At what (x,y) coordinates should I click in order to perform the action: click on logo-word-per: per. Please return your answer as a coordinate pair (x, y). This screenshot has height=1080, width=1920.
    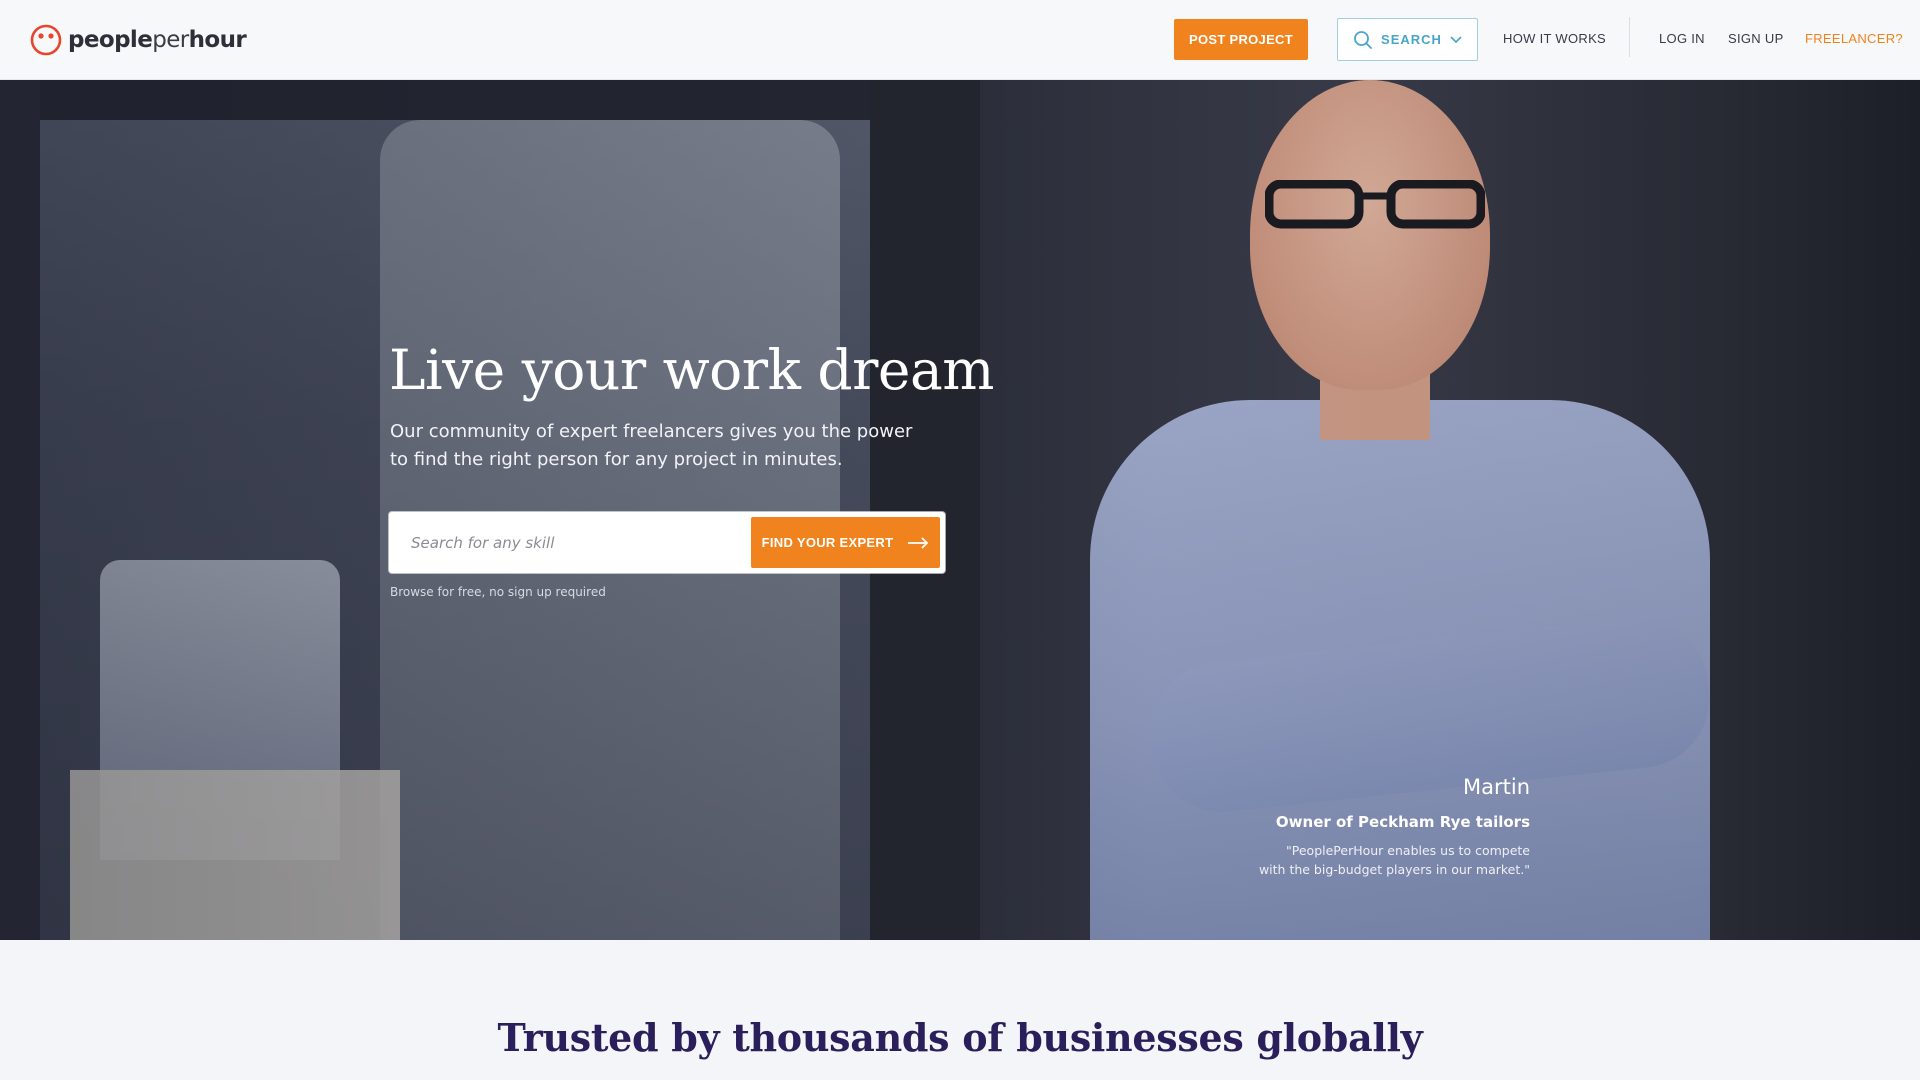
    Looking at the image, I should click on (170, 40).